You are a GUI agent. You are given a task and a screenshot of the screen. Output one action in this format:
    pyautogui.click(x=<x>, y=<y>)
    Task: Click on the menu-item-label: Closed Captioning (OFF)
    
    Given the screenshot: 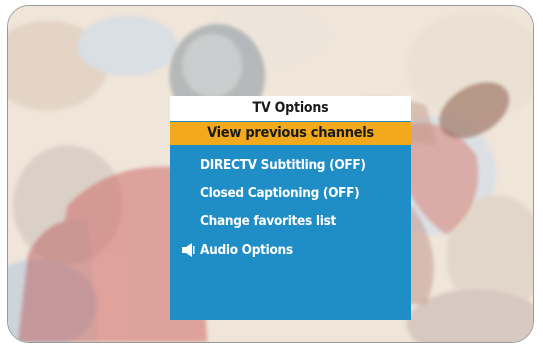 What is the action you would take?
    pyautogui.click(x=280, y=193)
    